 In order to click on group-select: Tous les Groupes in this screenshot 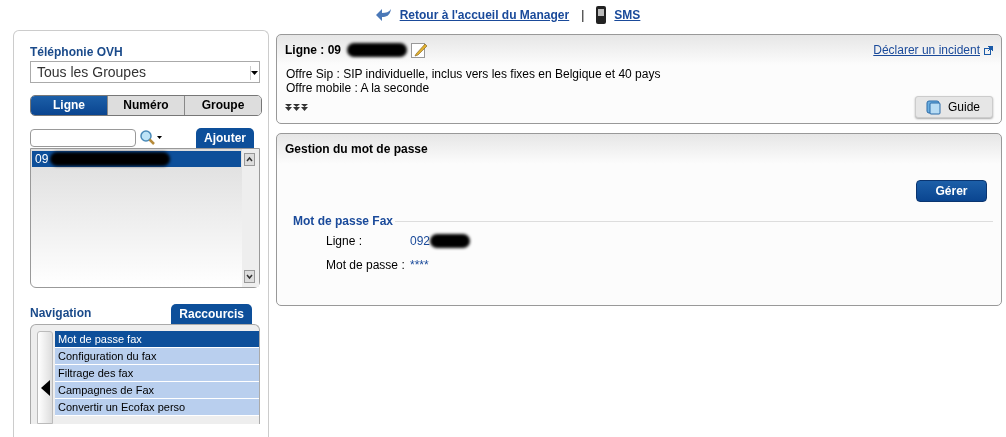, I will do `click(145, 72)`.